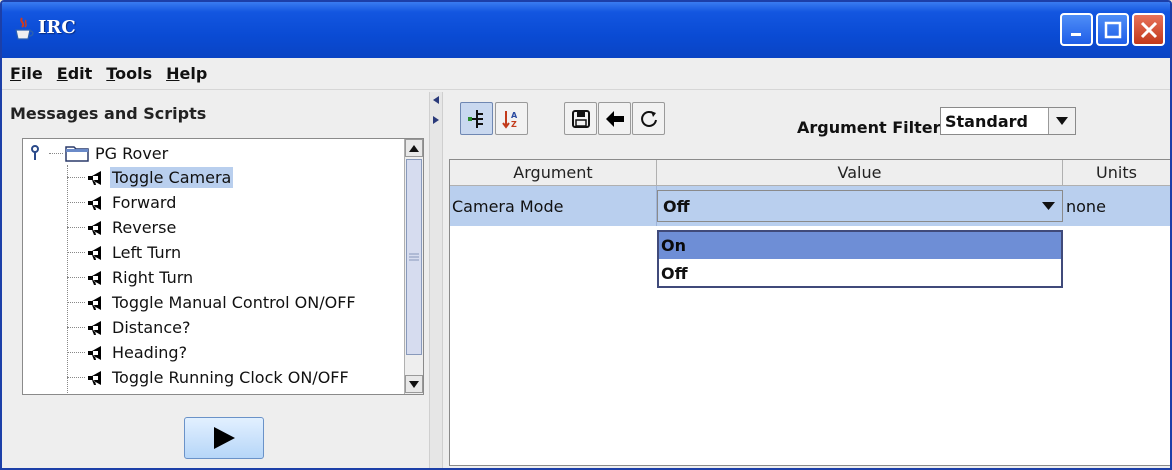  Describe the element at coordinates (108, 113) in the screenshot. I see `panel-title: Messages and Scripts` at that location.